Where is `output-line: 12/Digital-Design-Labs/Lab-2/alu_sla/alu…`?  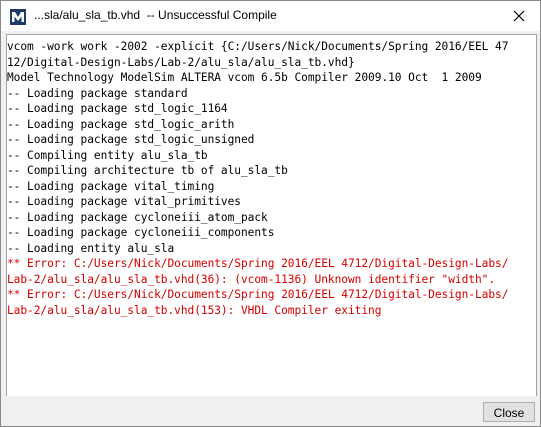 output-line: 12/Digital-Design-Labs/Lab-2/alu_sla/alu… is located at coordinates (181, 62).